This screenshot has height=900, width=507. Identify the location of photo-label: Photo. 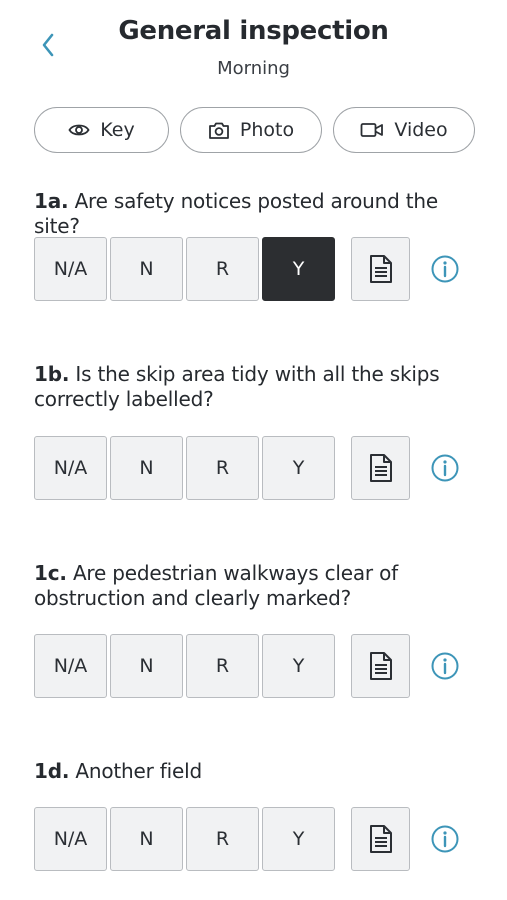
(267, 130).